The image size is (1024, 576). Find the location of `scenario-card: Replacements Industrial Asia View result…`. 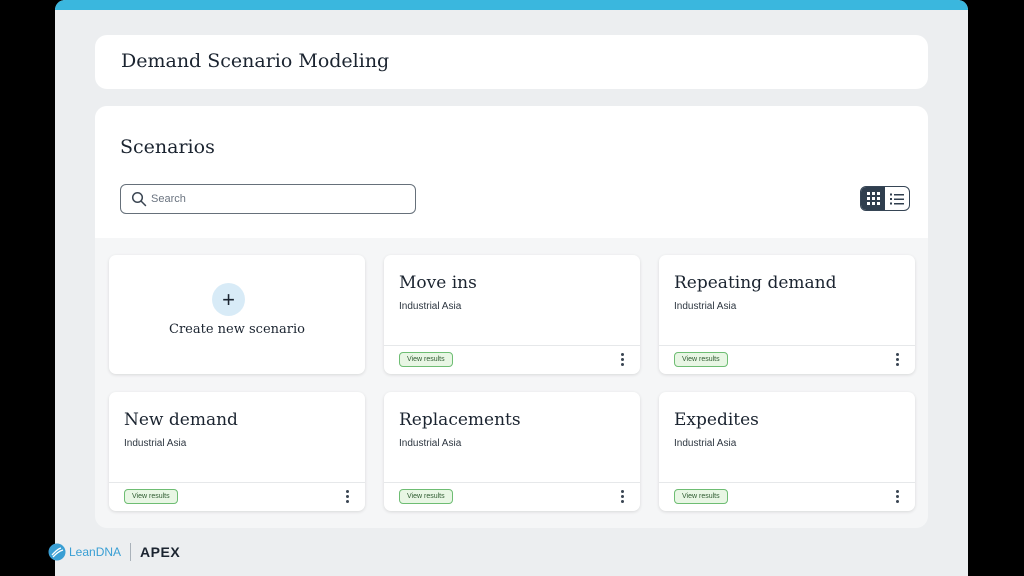

scenario-card: Replacements Industrial Asia View result… is located at coordinates (512, 451).